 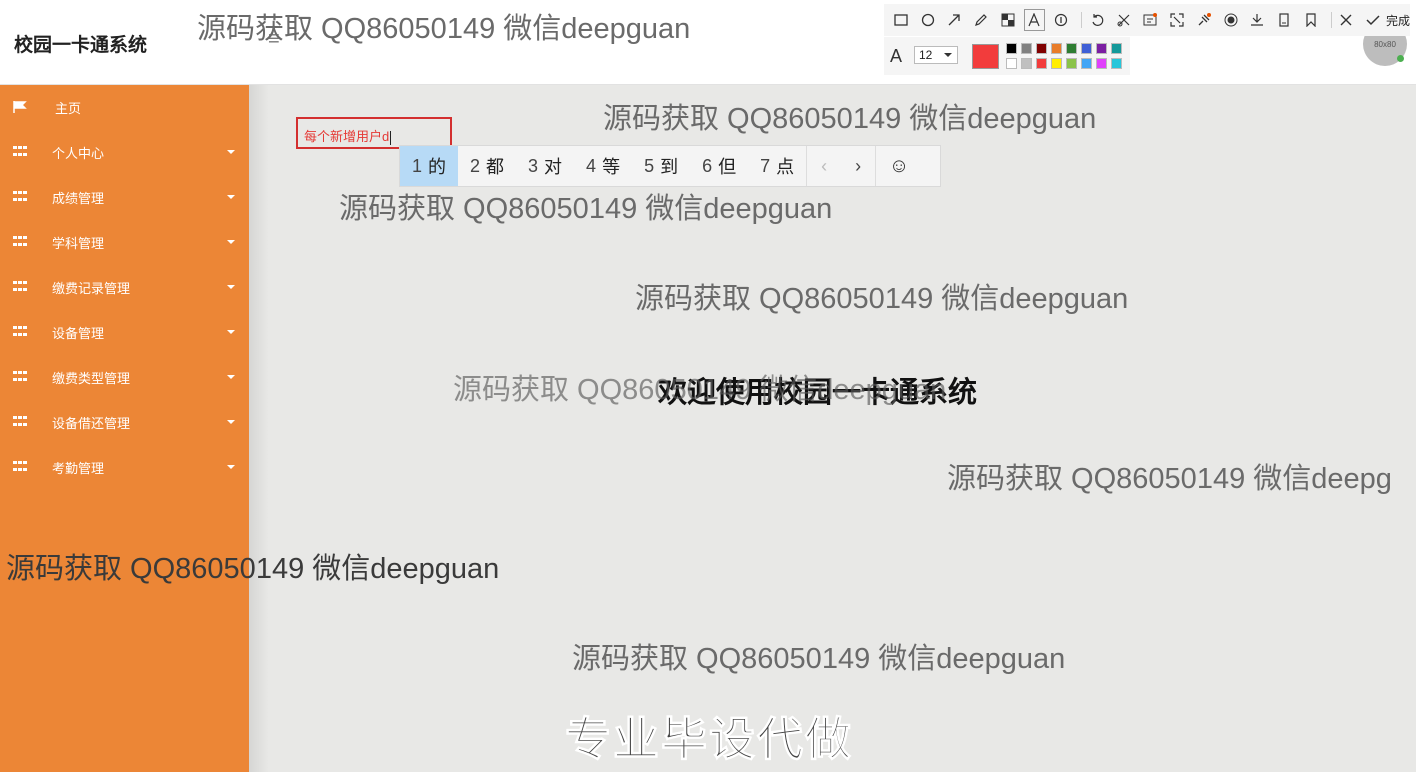 I want to click on done-button: 完成, so click(x=1398, y=20).